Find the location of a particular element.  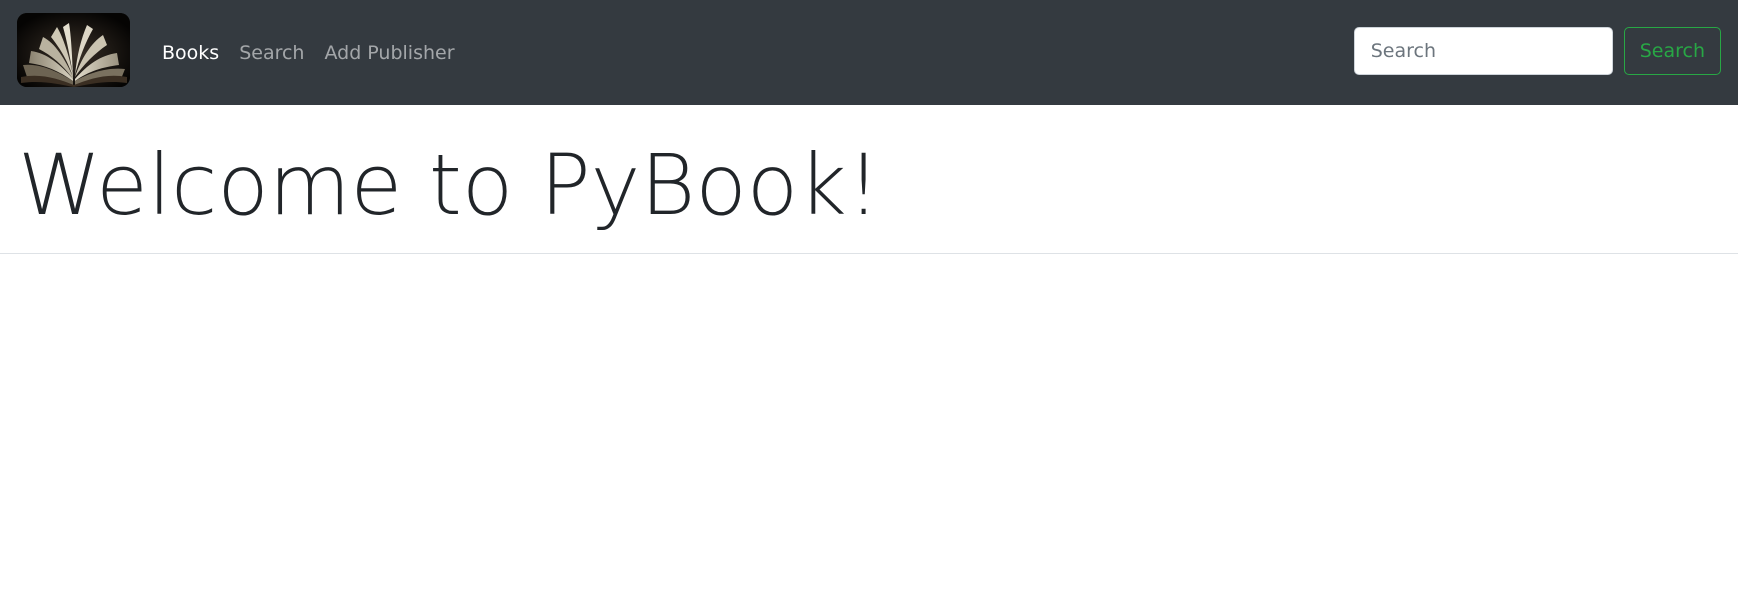

search-form: Search is located at coordinates (1537, 51).